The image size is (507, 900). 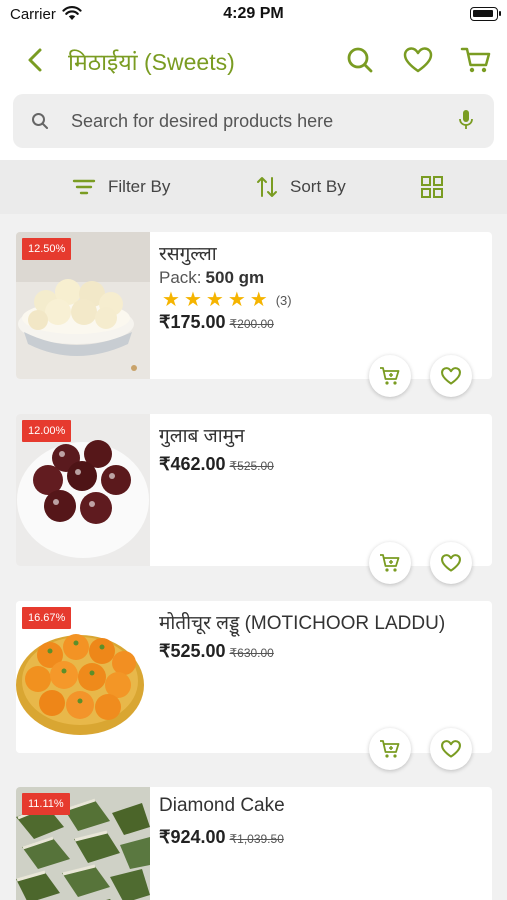 I want to click on price-row: ₹175.00 ₹200.00, so click(x=216, y=322).